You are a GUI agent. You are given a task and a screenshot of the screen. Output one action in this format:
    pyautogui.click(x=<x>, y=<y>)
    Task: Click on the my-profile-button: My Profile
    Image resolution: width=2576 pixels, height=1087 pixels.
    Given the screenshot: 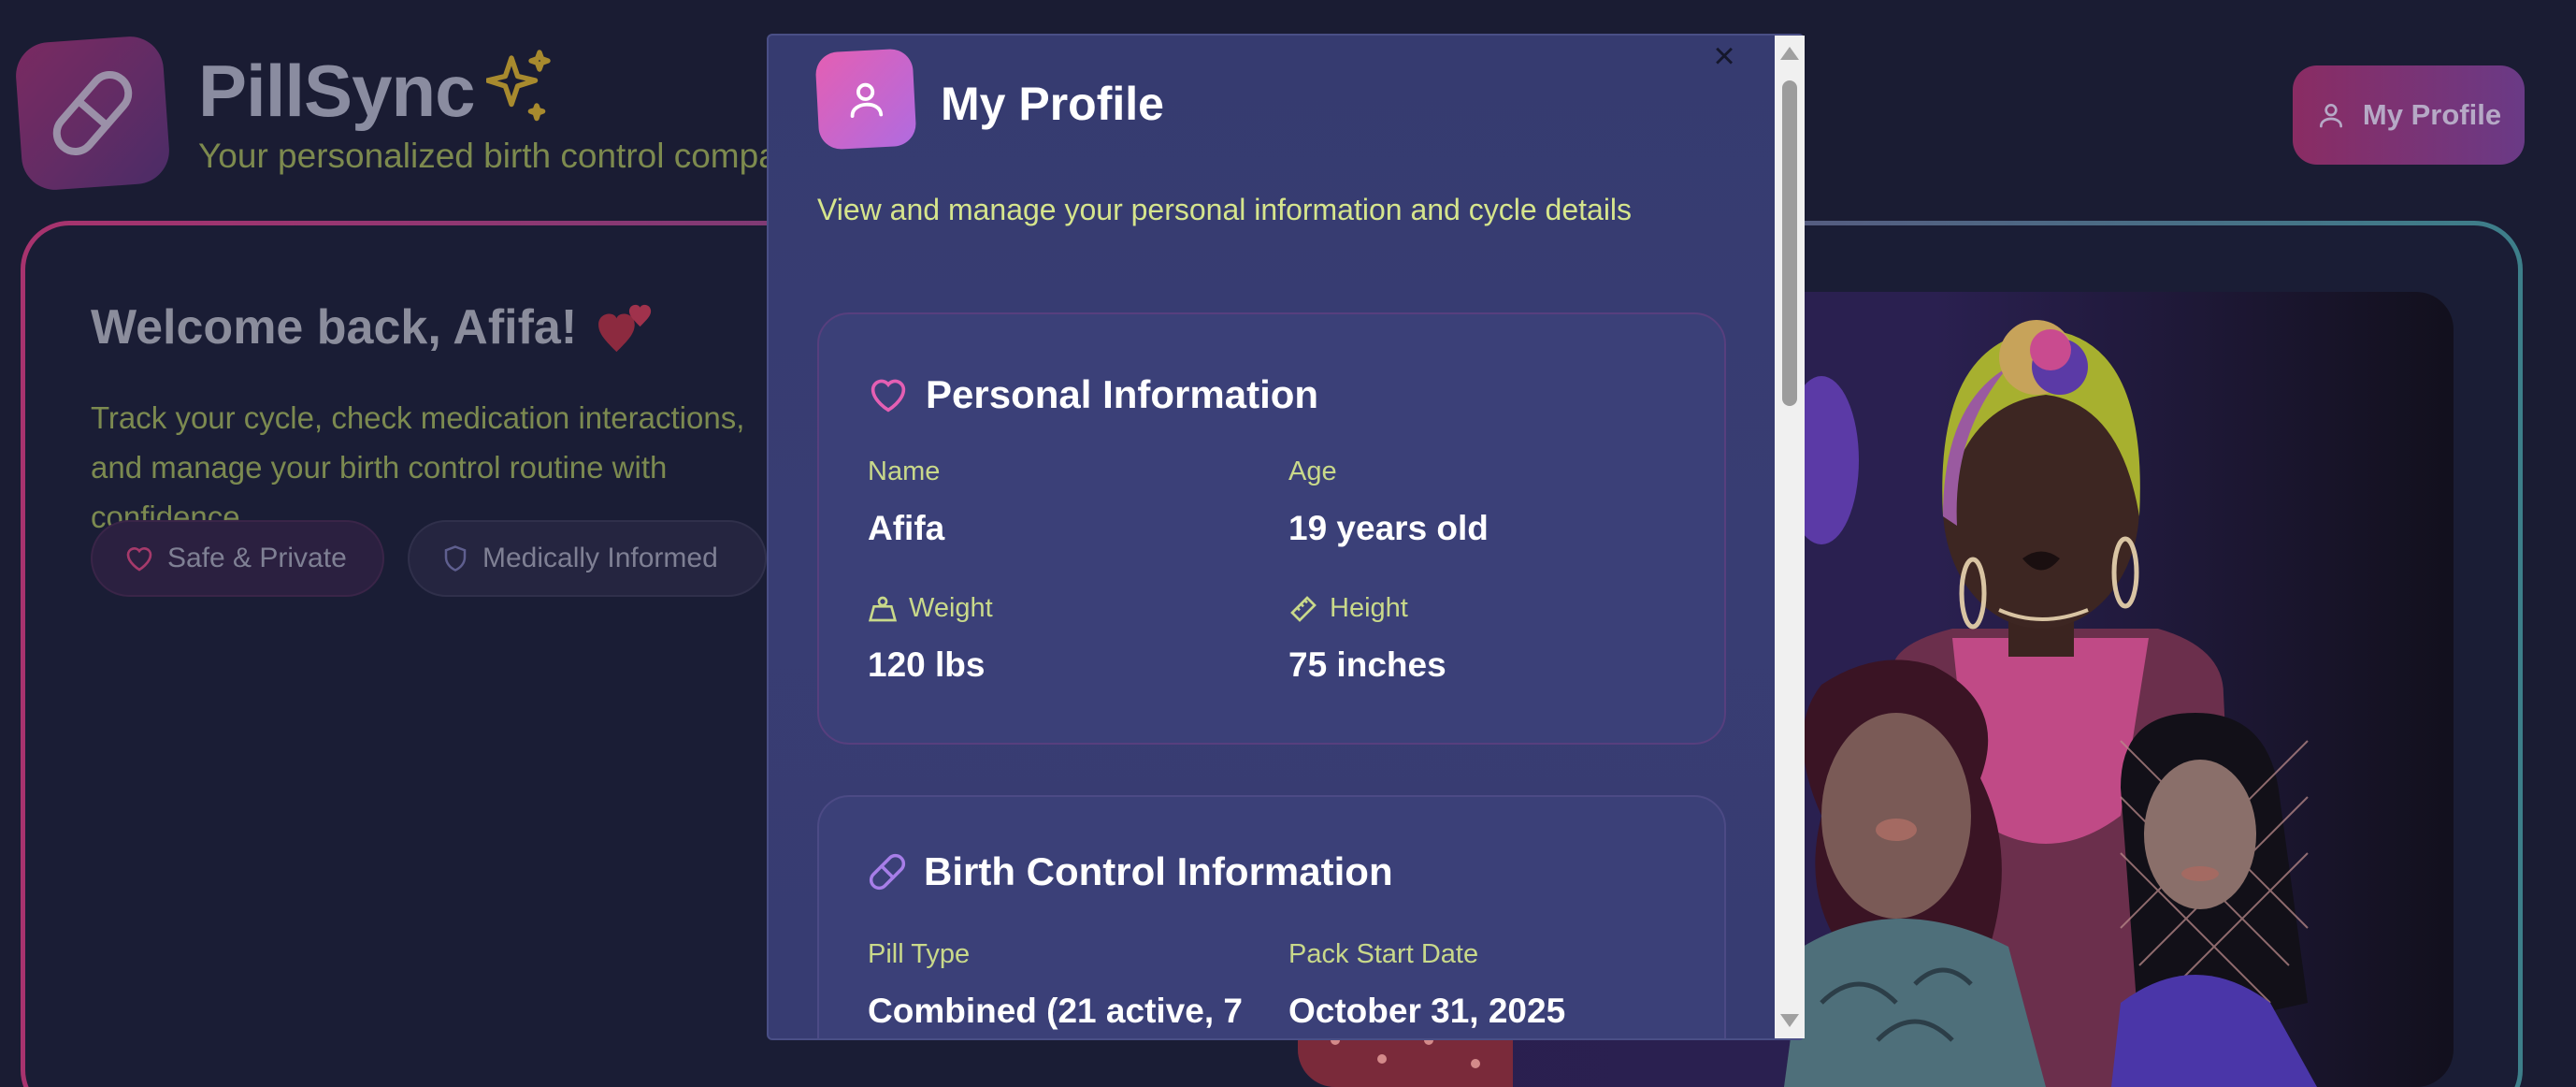 What is the action you would take?
    pyautogui.click(x=2409, y=115)
    